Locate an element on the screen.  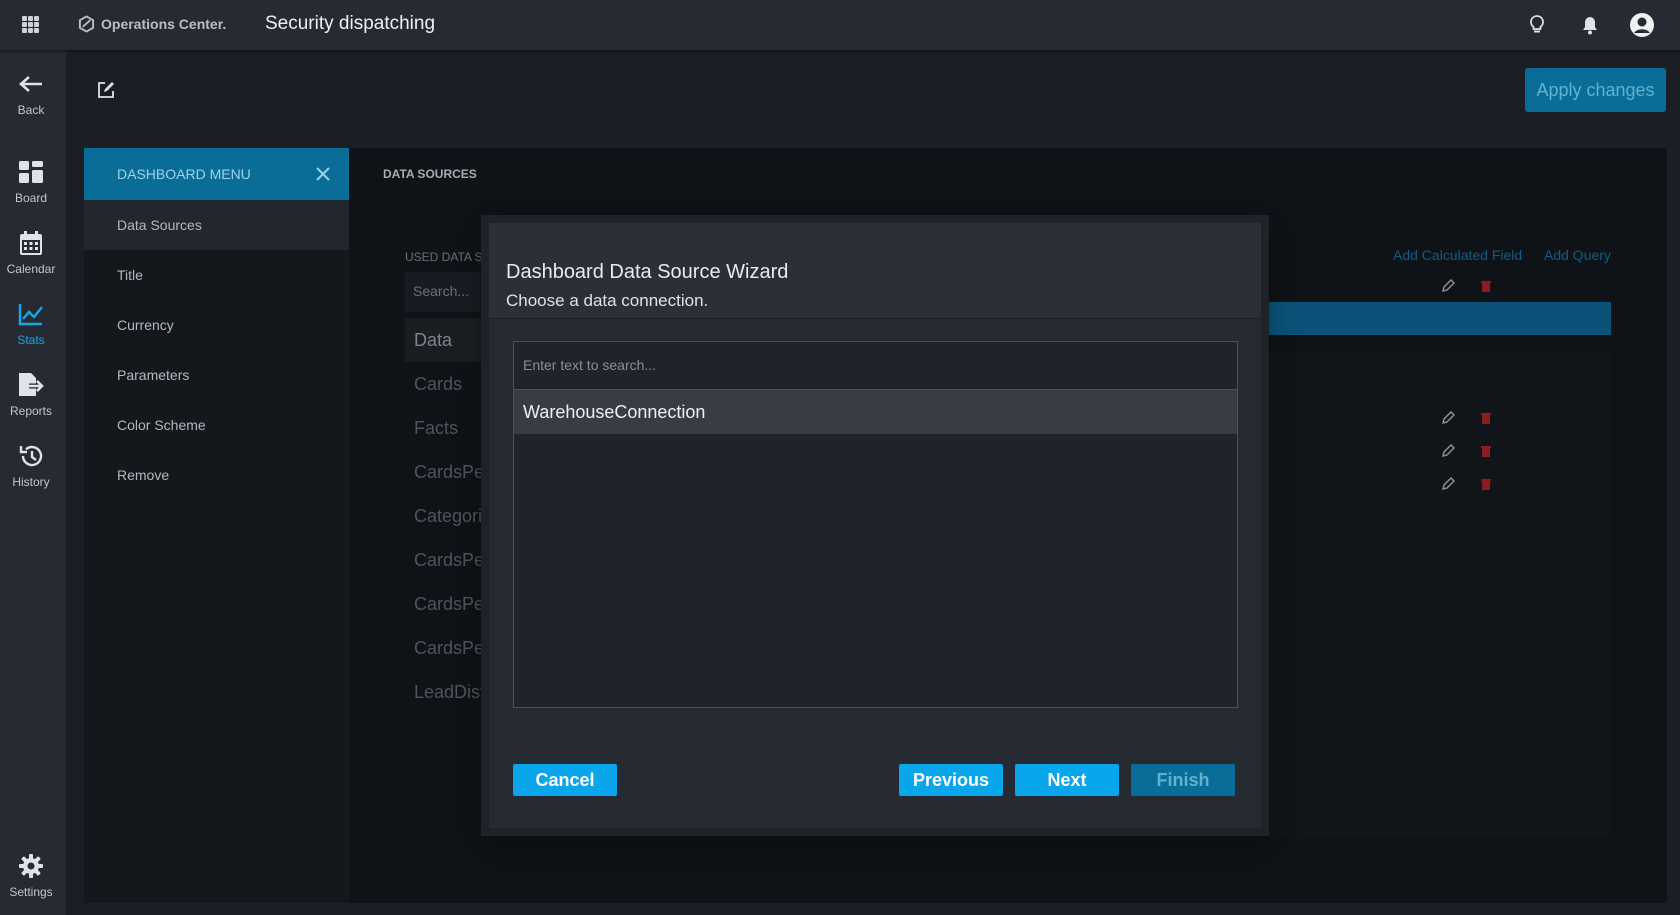
list-item: Data is located at coordinates (447, 340).